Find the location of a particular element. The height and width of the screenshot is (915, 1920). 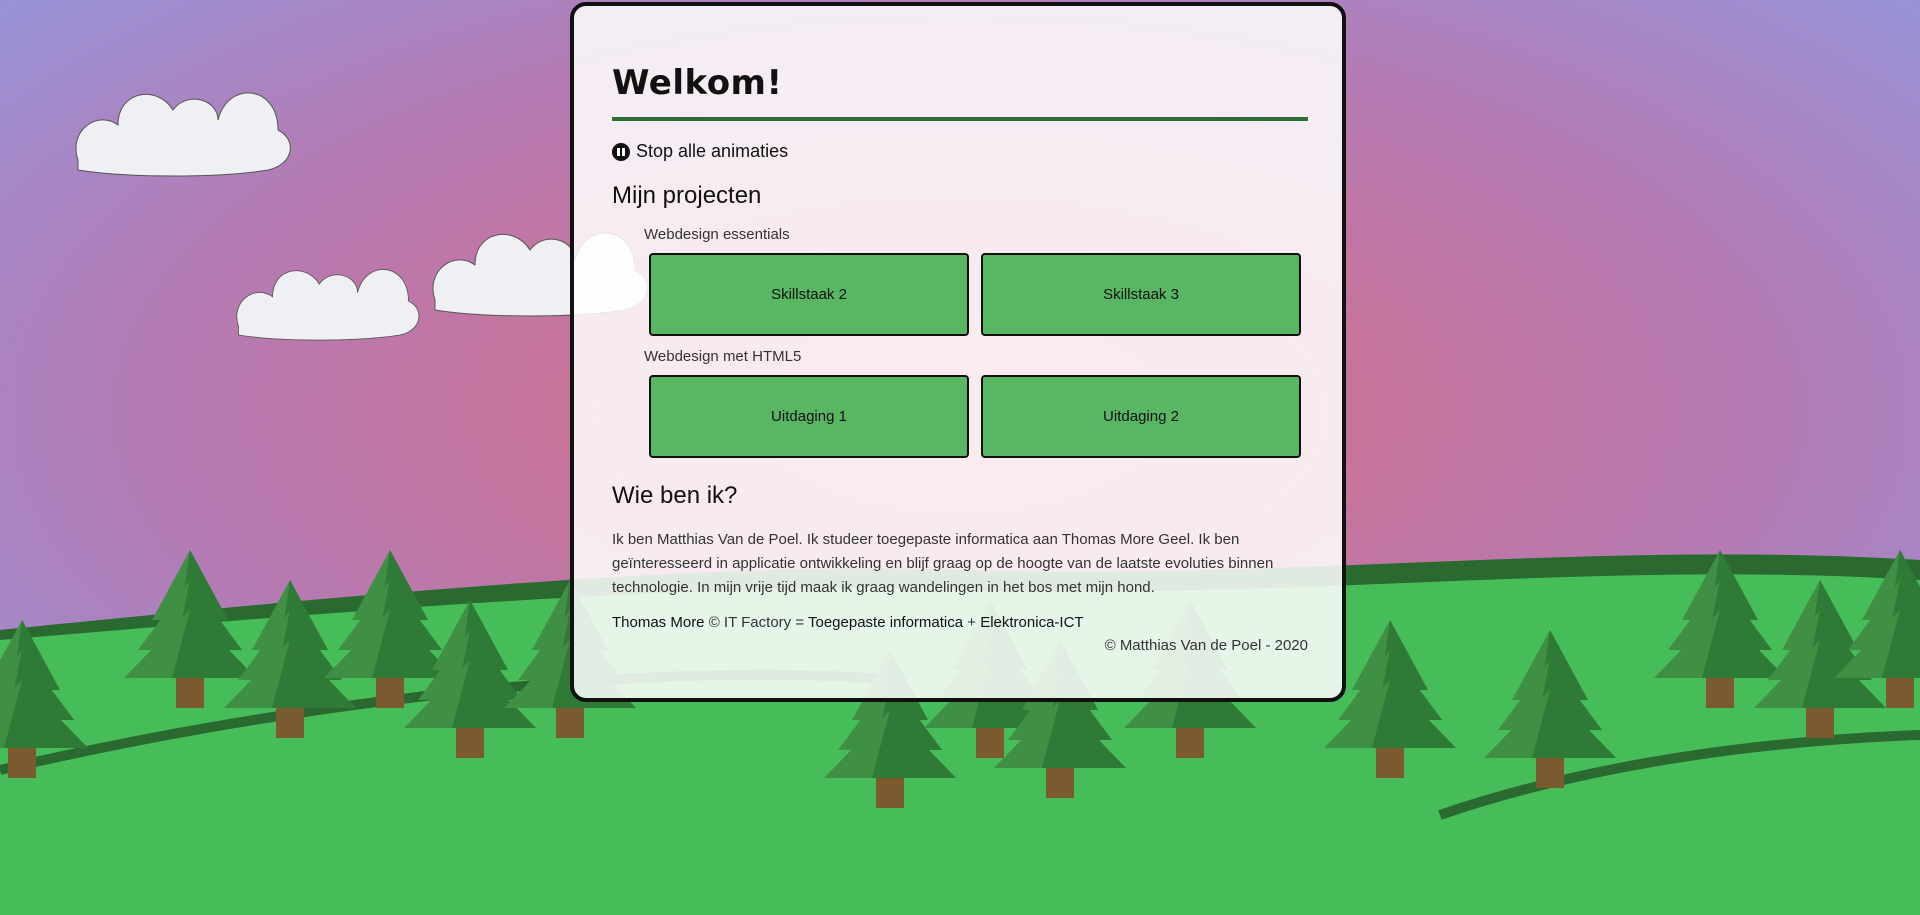

project-tile-uitdaging-2: Uitdaging 2 is located at coordinates (1141, 416).